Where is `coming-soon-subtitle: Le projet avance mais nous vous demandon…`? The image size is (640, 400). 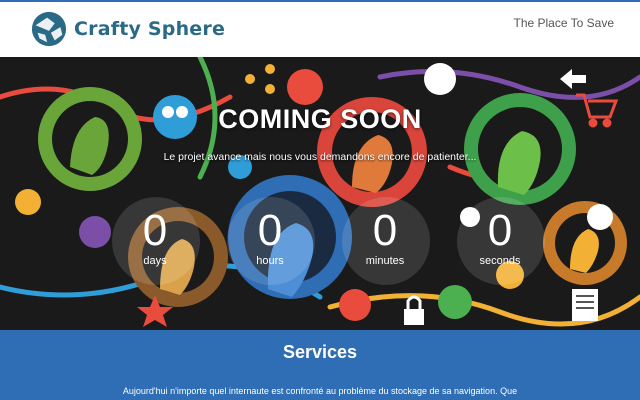 coming-soon-subtitle: Le projet avance mais nous vous demandon… is located at coordinates (320, 157).